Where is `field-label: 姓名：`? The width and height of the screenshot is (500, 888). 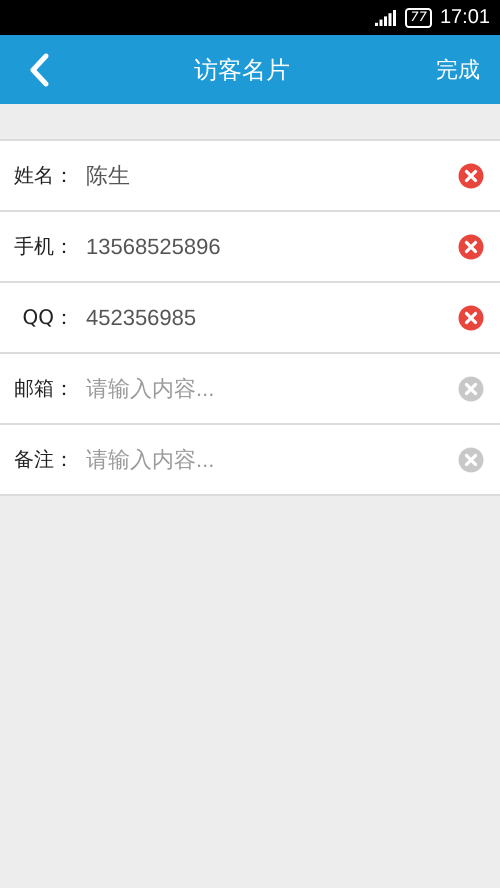 field-label: 姓名： is located at coordinates (43, 175).